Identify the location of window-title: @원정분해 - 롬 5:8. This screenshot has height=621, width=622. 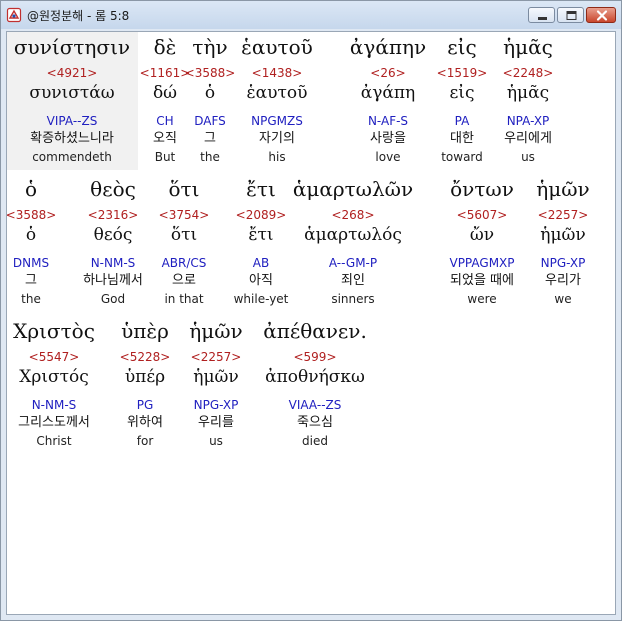
(78, 16).